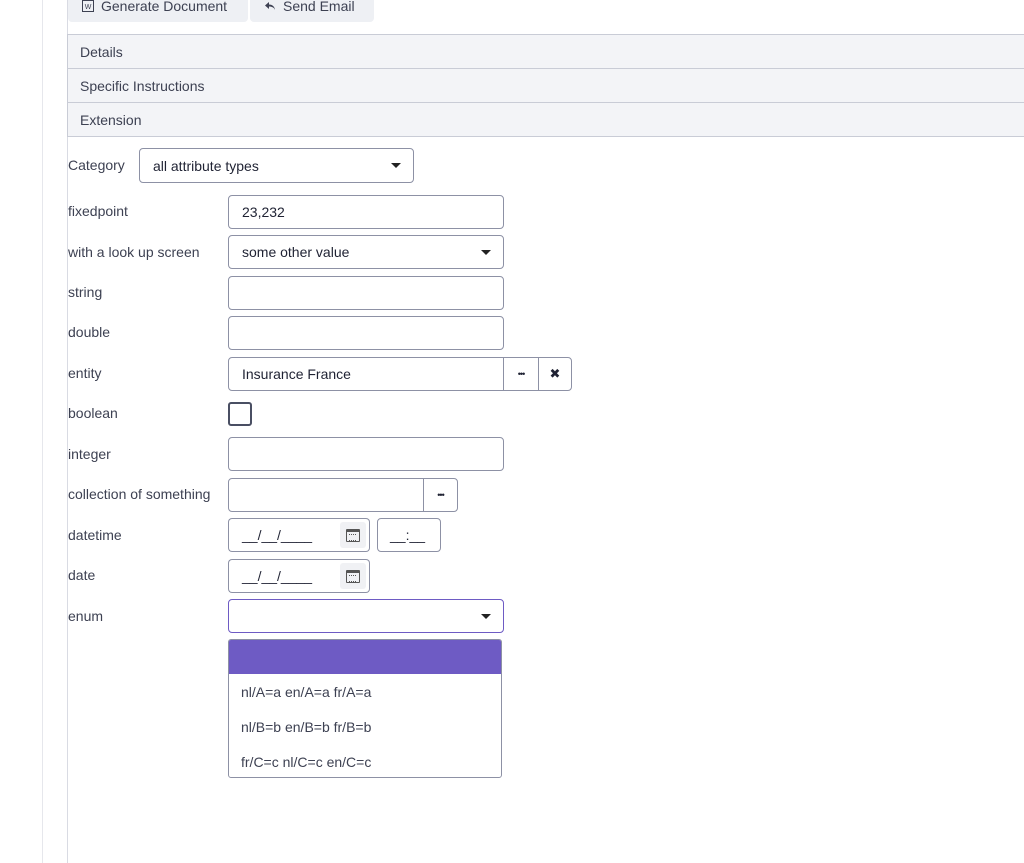  Describe the element at coordinates (89, 332) in the screenshot. I see `double-label: double` at that location.